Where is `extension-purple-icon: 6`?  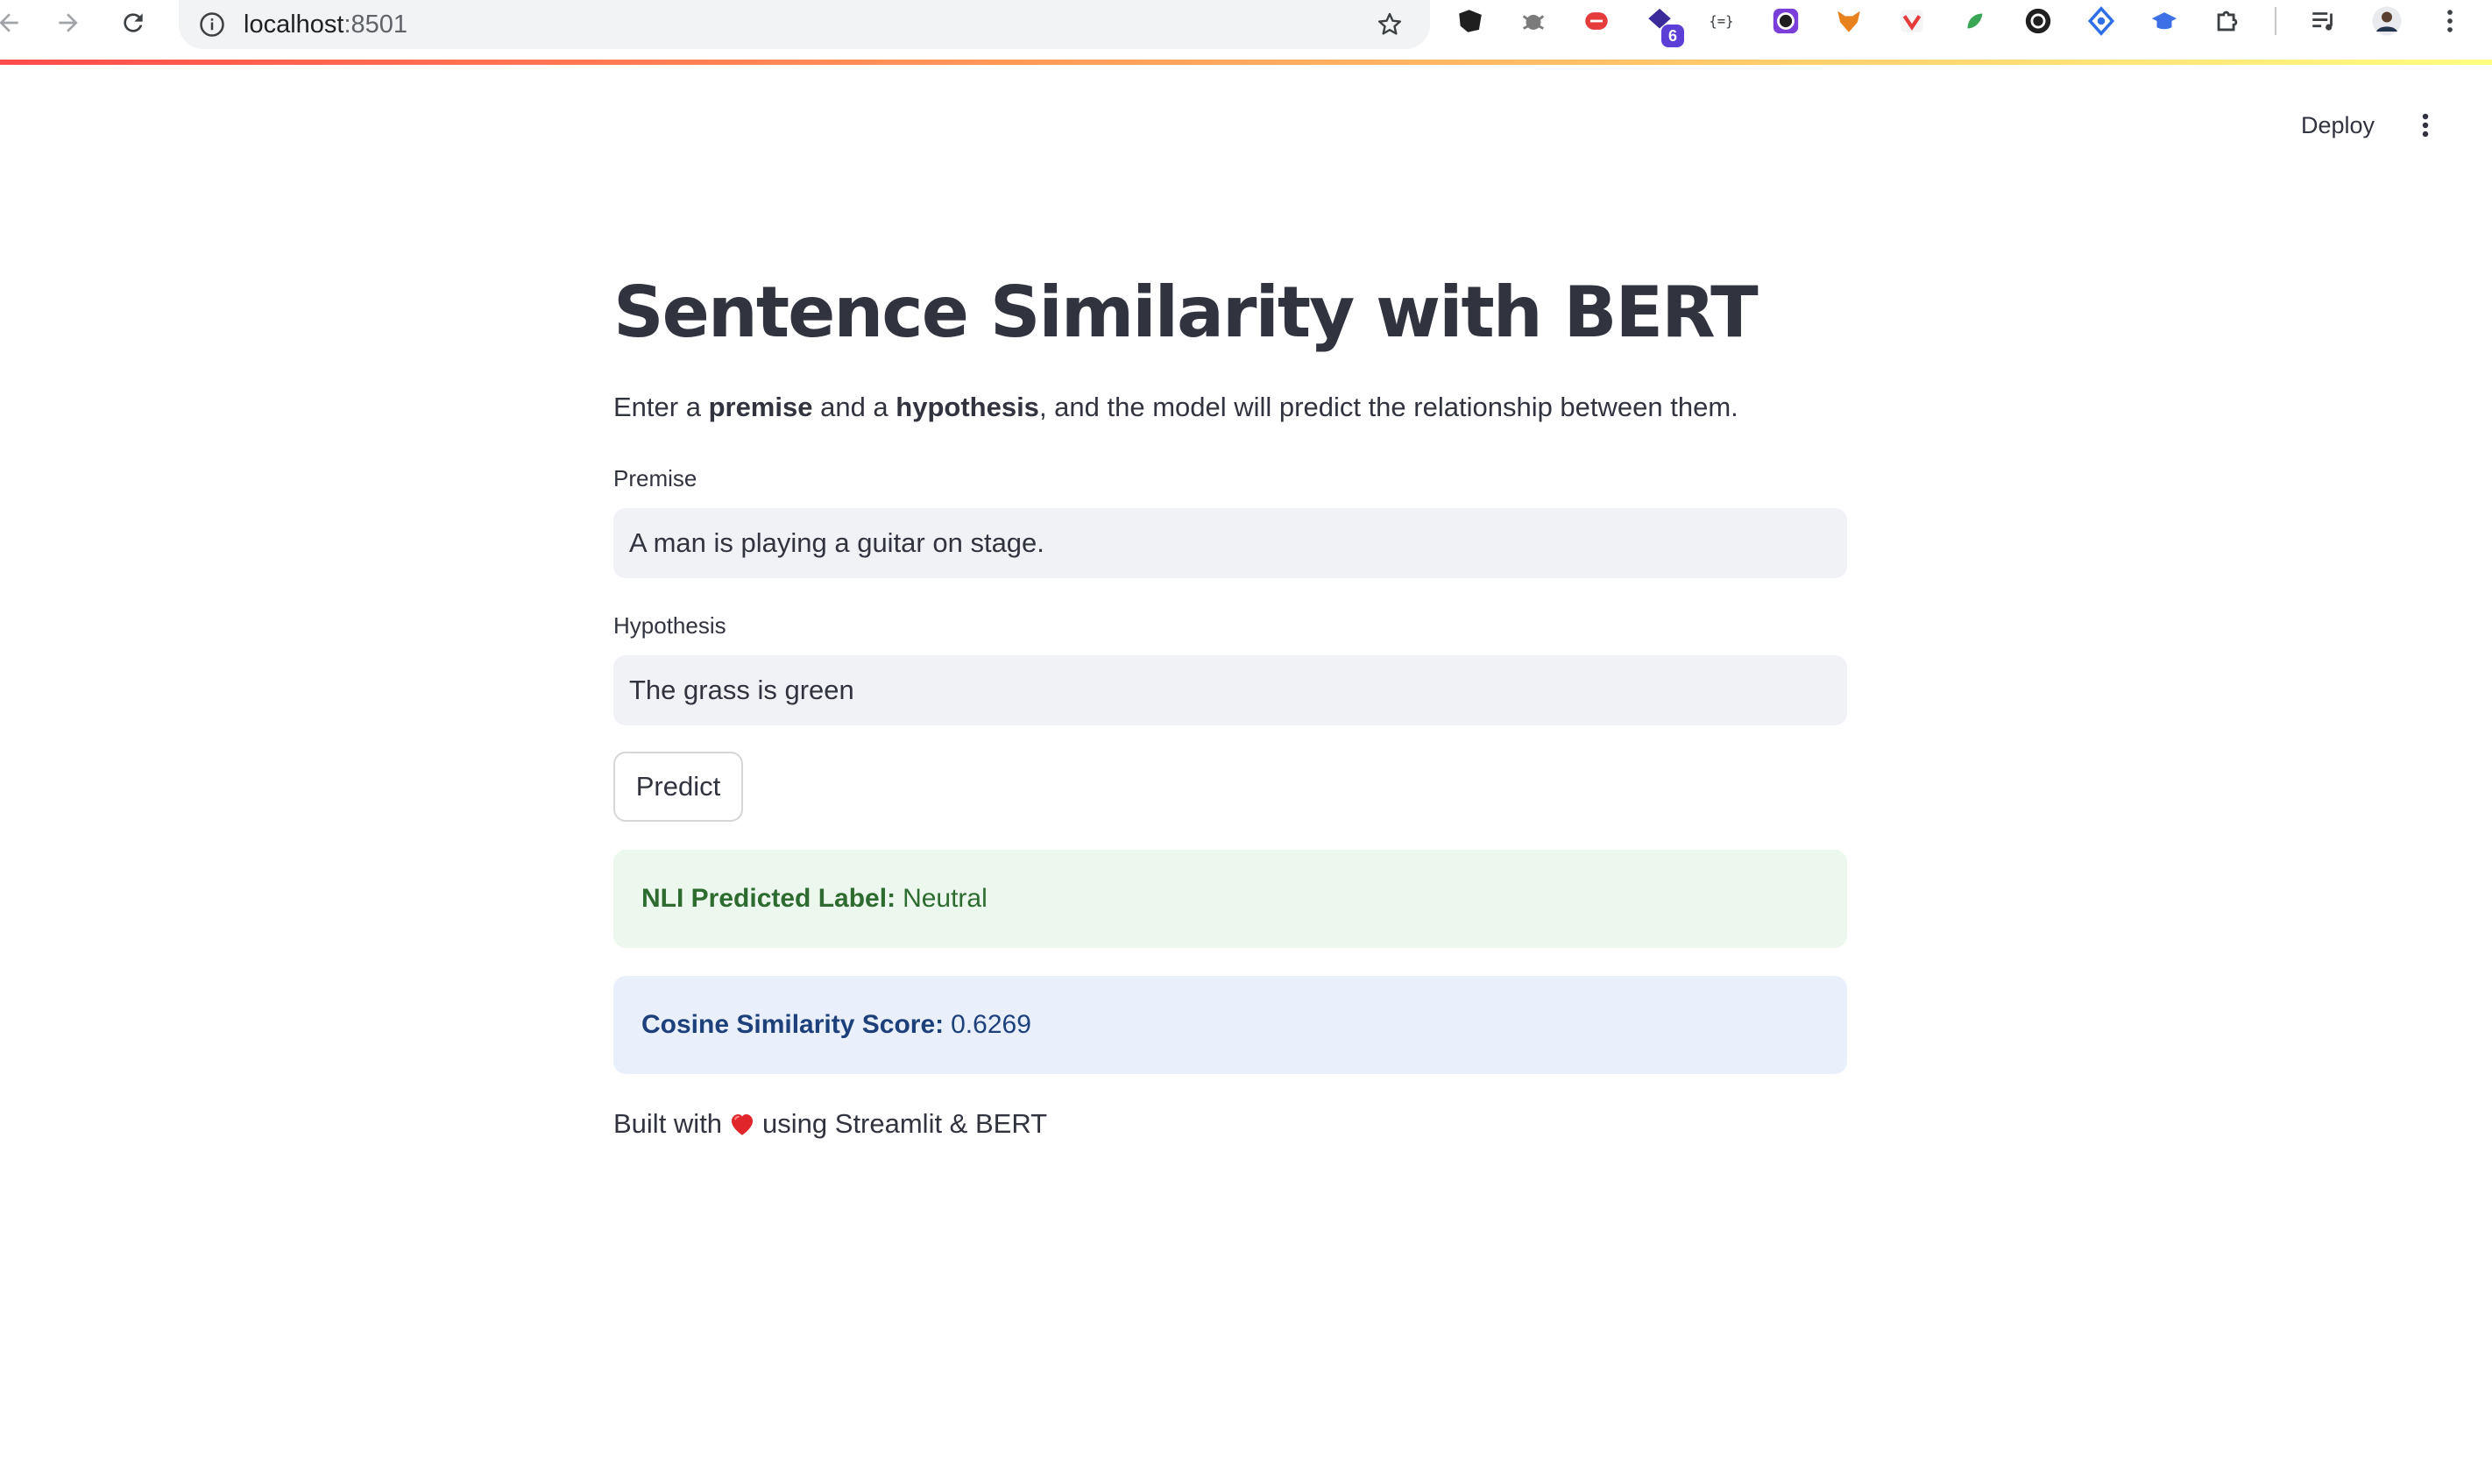
extension-purple-icon: 6 is located at coordinates (1664, 26).